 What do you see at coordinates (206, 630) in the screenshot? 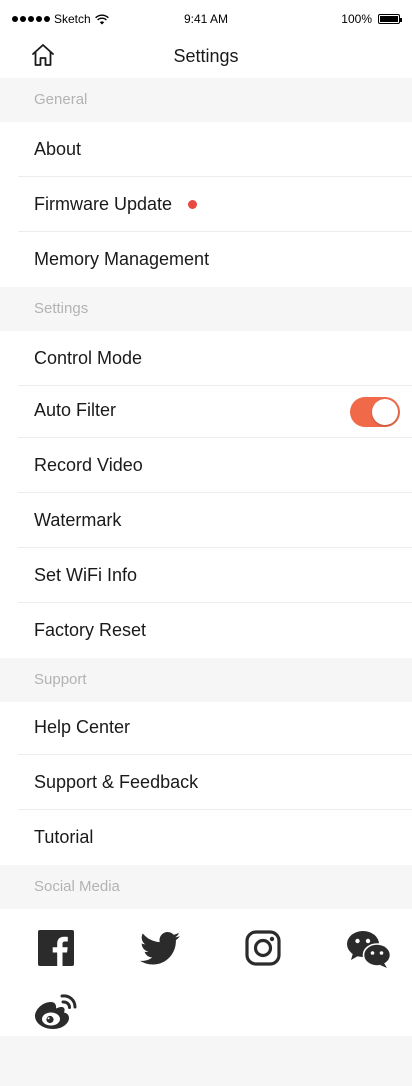
I see `settings-item-factory-reset: Factory Reset` at bounding box center [206, 630].